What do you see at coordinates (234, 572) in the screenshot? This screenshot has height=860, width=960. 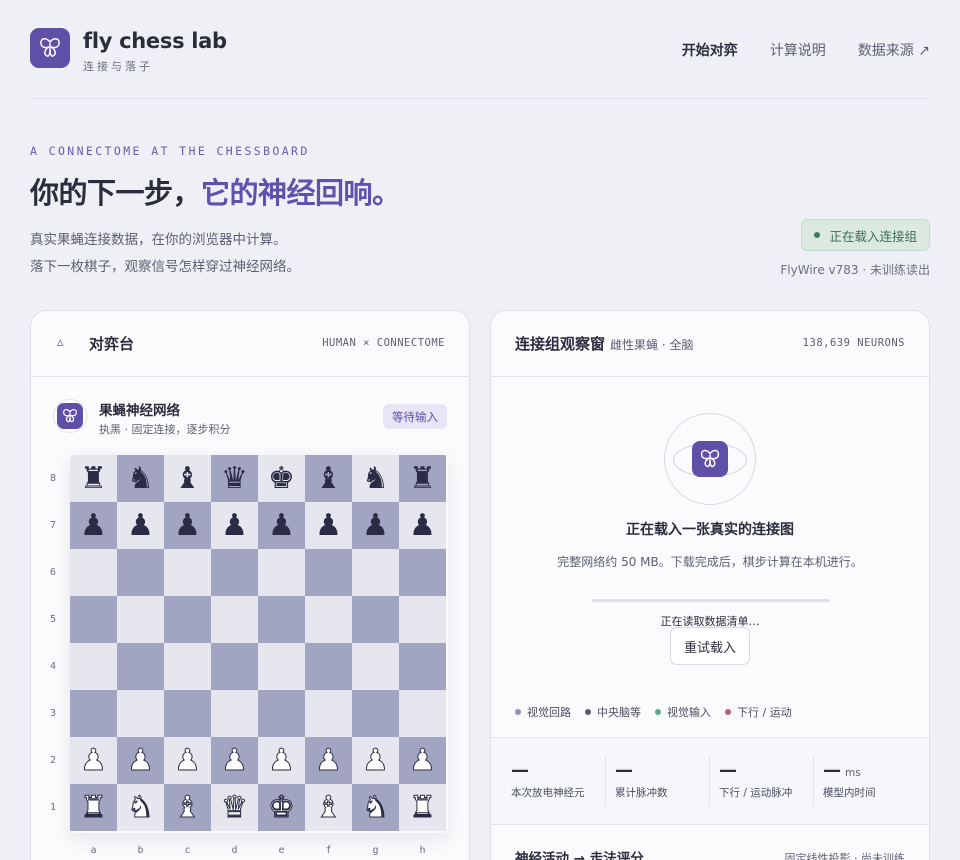 I see `square-d6` at bounding box center [234, 572].